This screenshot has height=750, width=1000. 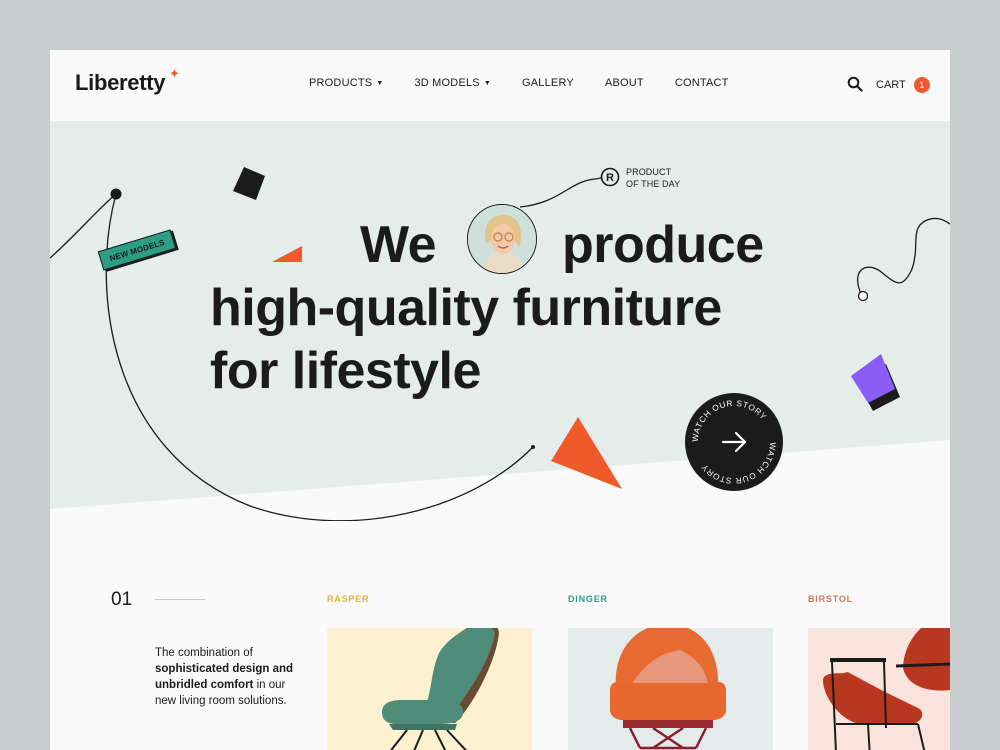 I want to click on svg-text: R, so click(x=610, y=178).